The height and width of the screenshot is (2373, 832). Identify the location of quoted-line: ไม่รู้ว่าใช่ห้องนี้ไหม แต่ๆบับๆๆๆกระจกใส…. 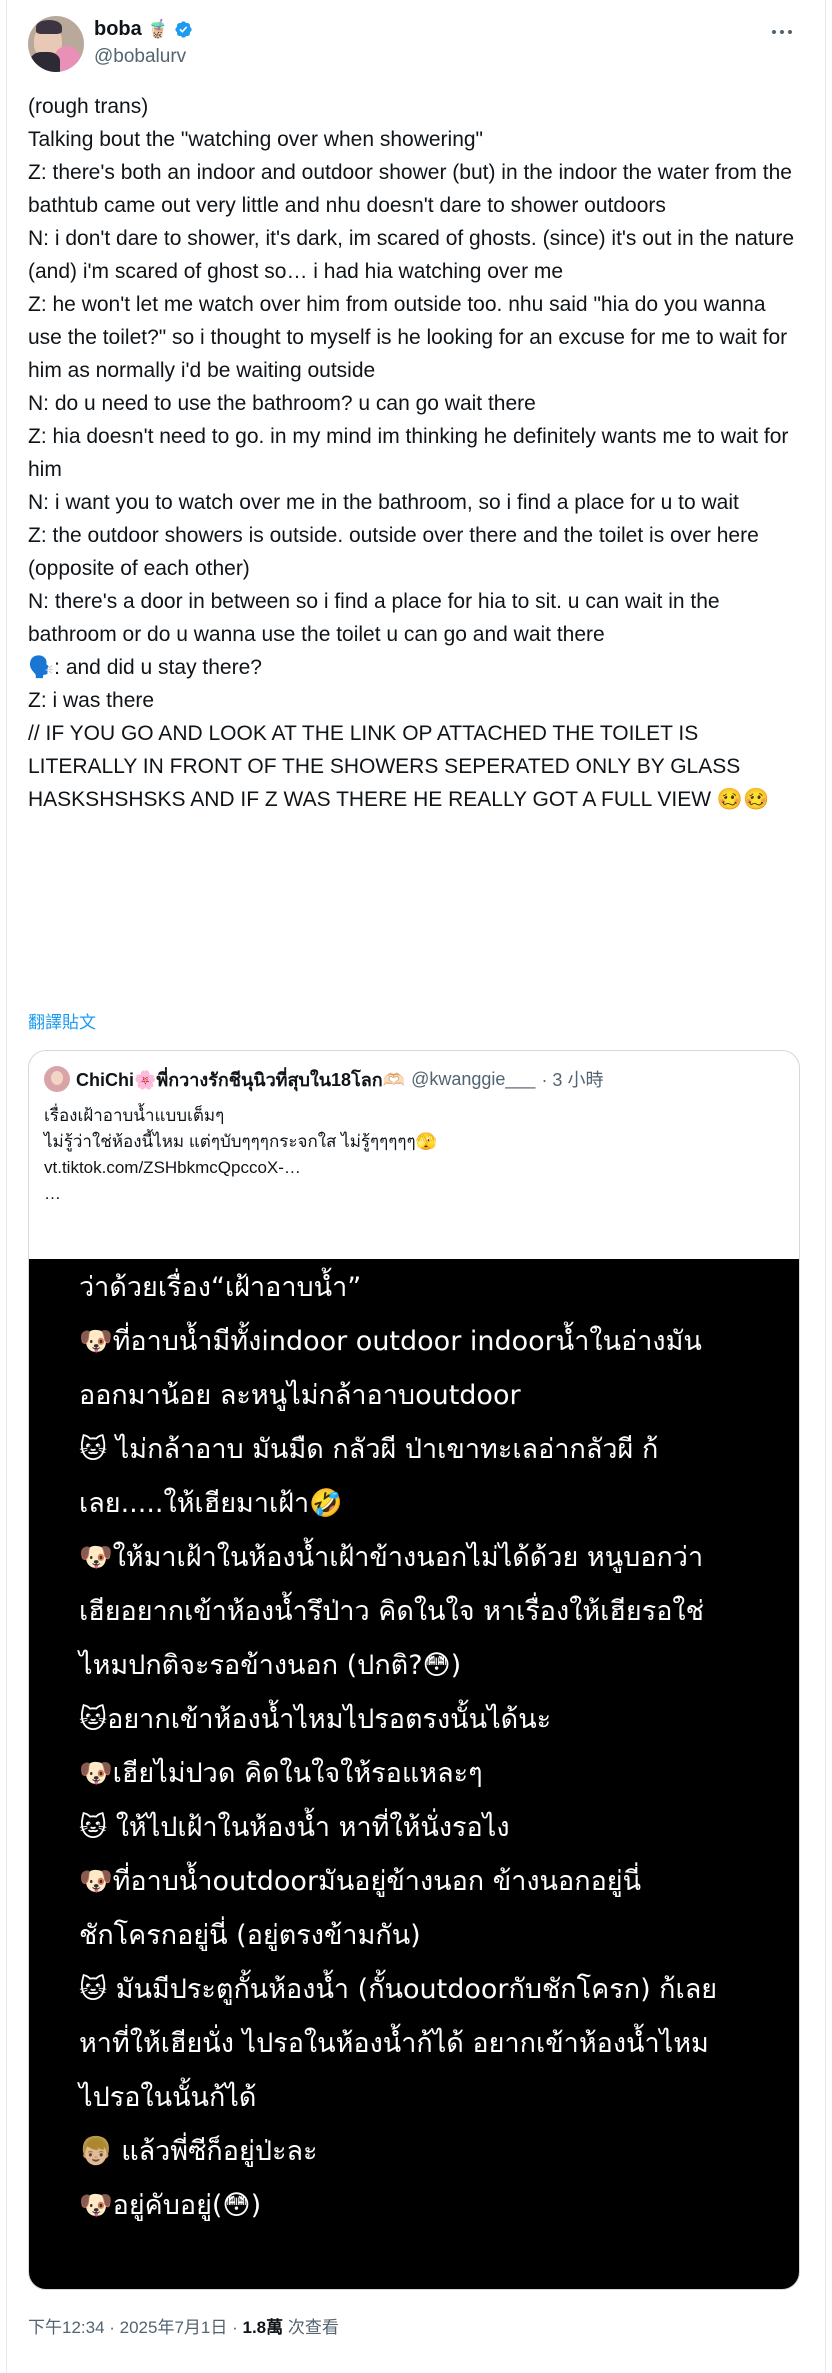
(240, 1141).